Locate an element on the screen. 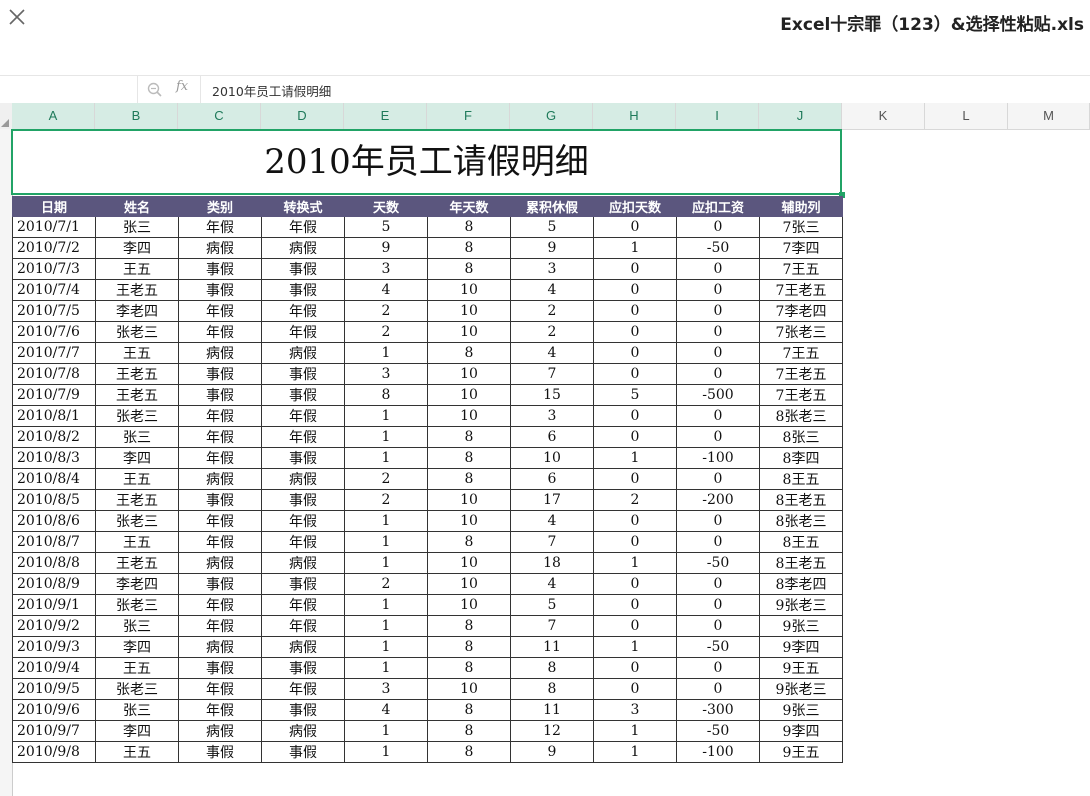 This screenshot has height=796, width=1090. header-cell: 日期 is located at coordinates (54, 206).